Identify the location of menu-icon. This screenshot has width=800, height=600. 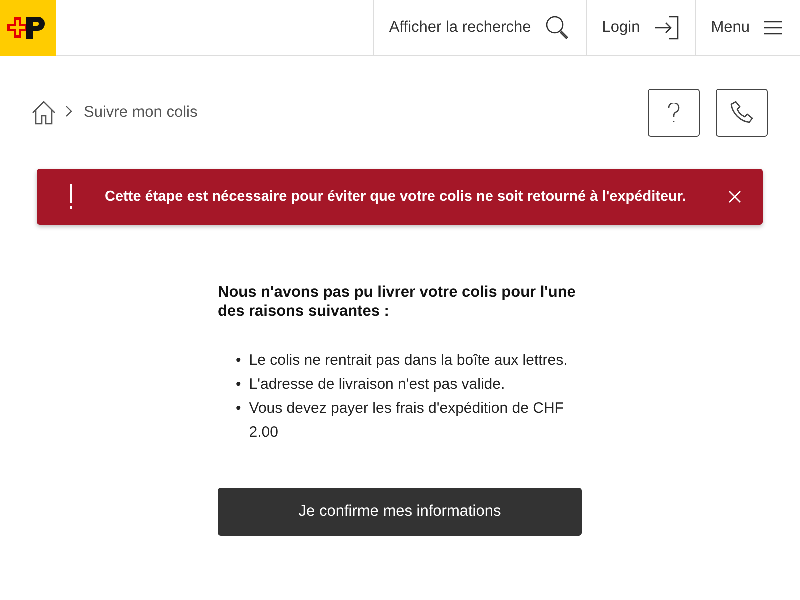
(773, 27).